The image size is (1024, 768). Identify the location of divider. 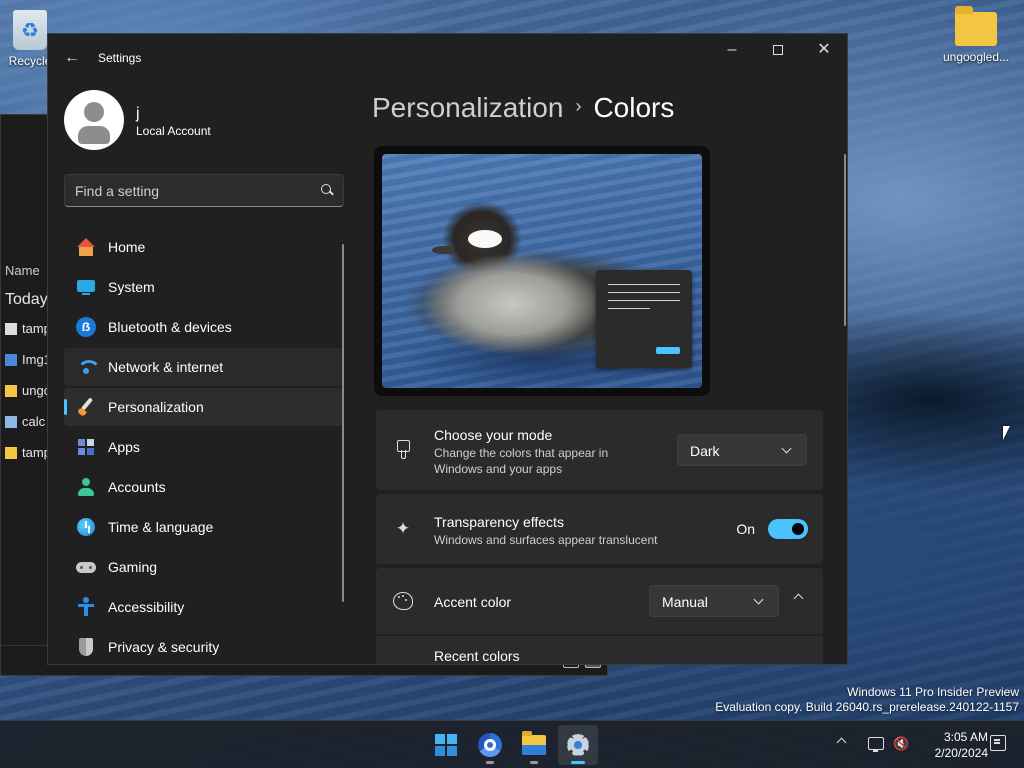
(599, 635).